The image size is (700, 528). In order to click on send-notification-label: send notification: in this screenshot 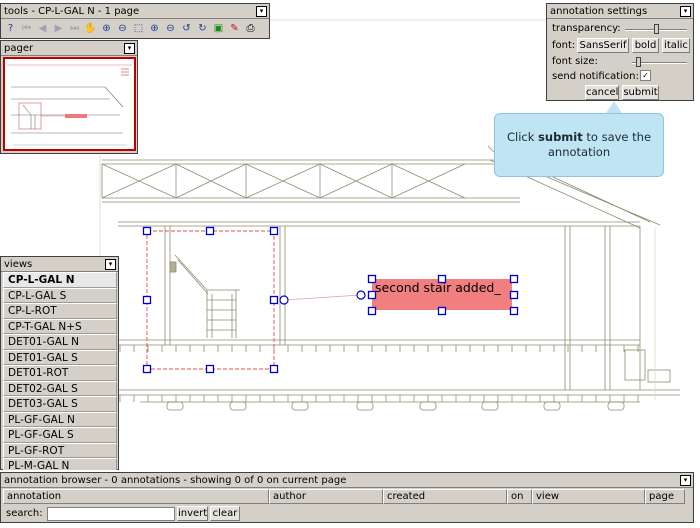, I will do `click(595, 76)`.